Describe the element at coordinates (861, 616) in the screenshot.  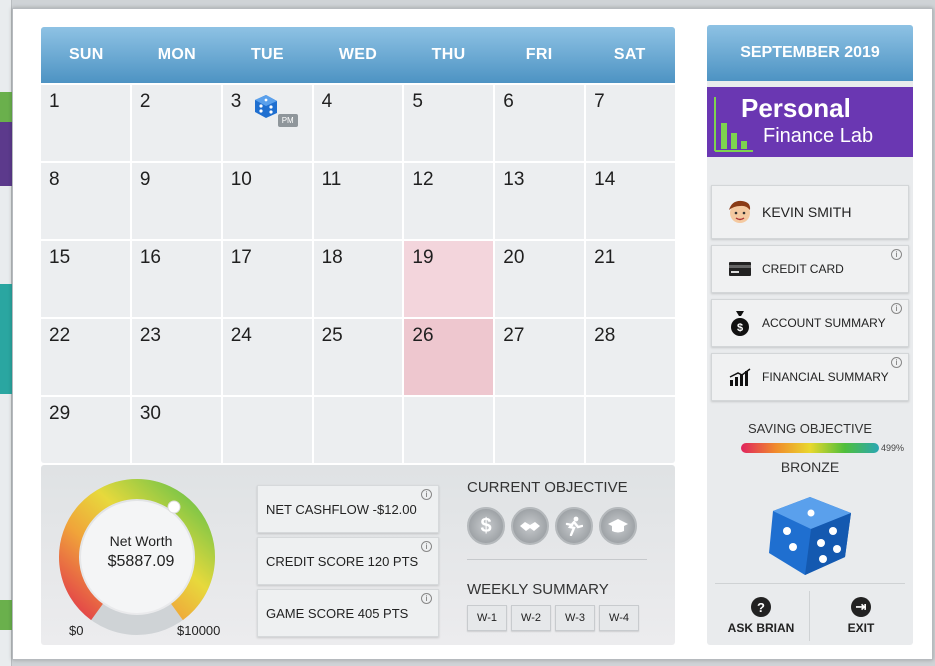
I see `exit-button: ⇥ EXIT` at that location.